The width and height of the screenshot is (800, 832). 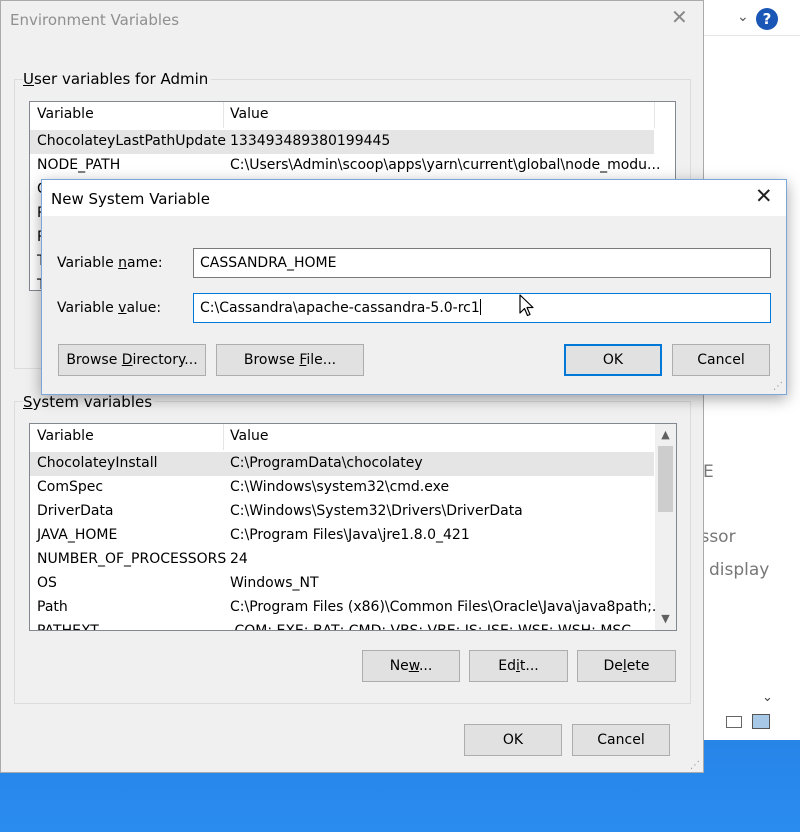 I want to click on variable-value: C:\Windows\system32\cmd.exe, so click(x=340, y=487).